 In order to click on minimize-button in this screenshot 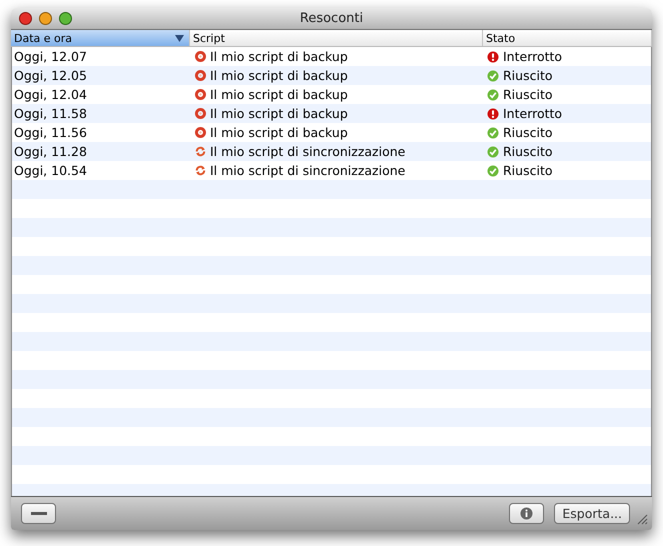, I will do `click(45, 18)`.